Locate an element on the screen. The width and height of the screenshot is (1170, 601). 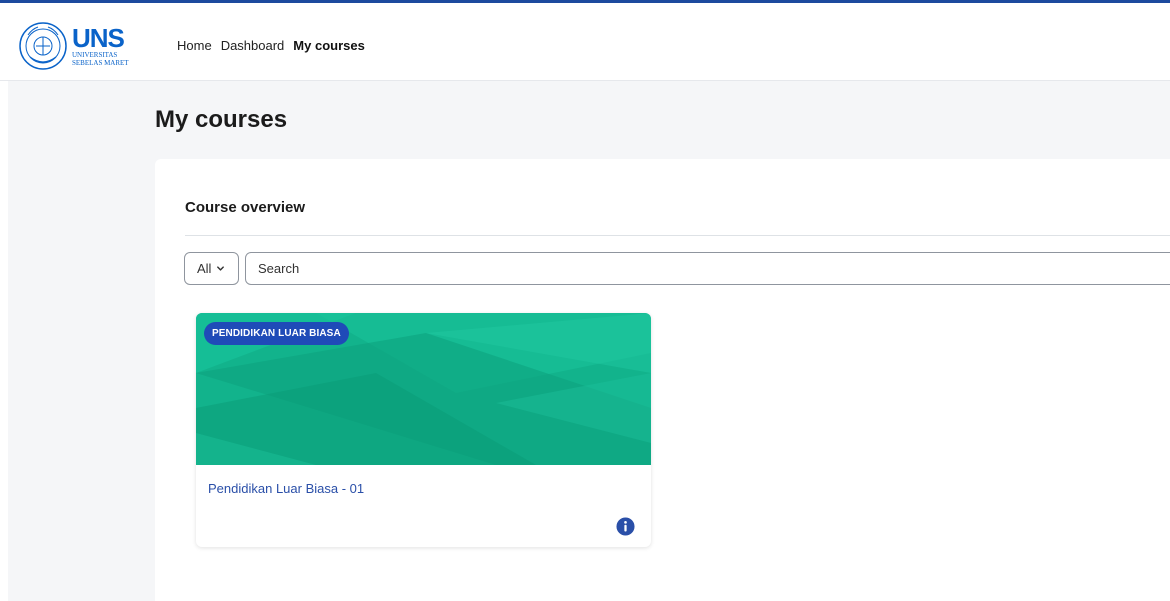
info-icon is located at coordinates (625, 526).